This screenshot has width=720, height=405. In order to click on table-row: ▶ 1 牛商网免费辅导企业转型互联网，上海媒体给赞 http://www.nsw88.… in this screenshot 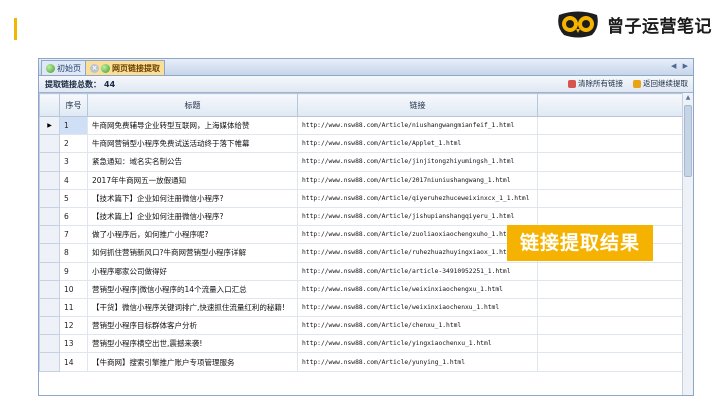, I will do `click(361, 125)`.